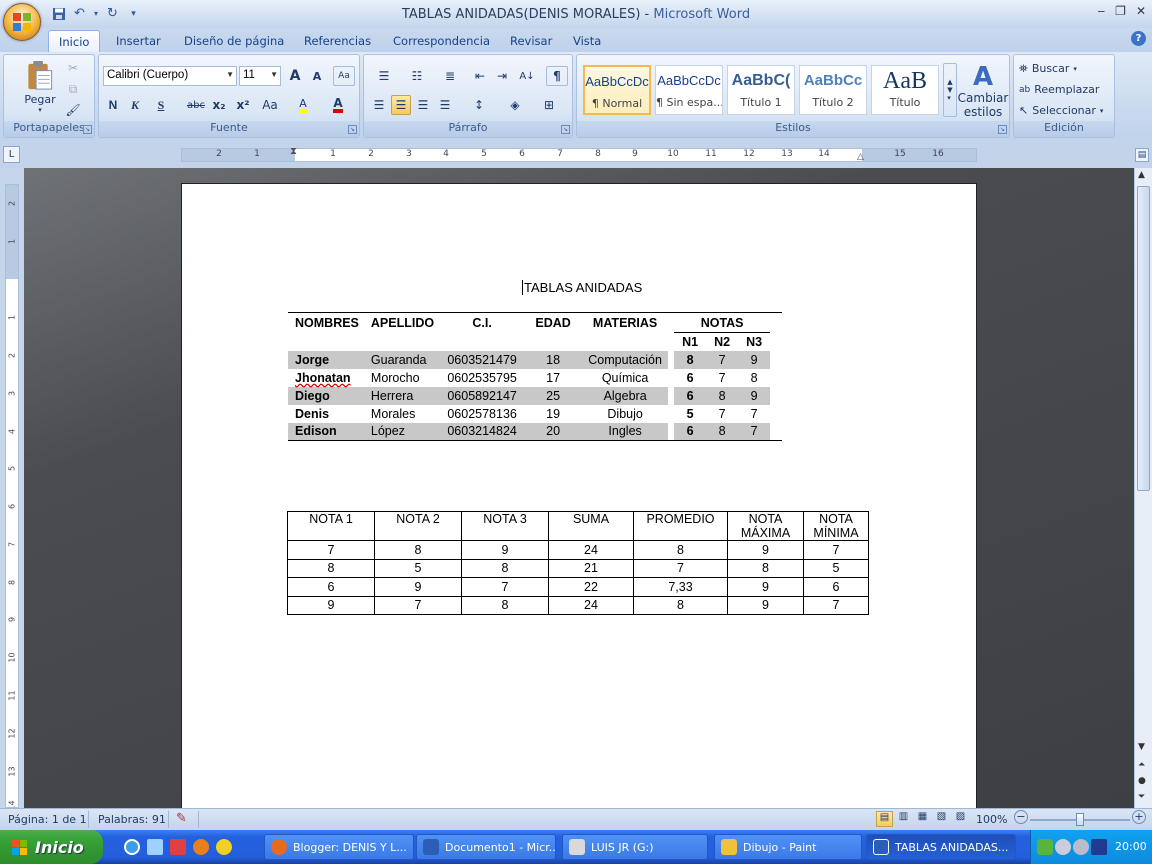 The image size is (1152, 864). What do you see at coordinates (1099, 847) in the screenshot?
I see `network-icon` at bounding box center [1099, 847].